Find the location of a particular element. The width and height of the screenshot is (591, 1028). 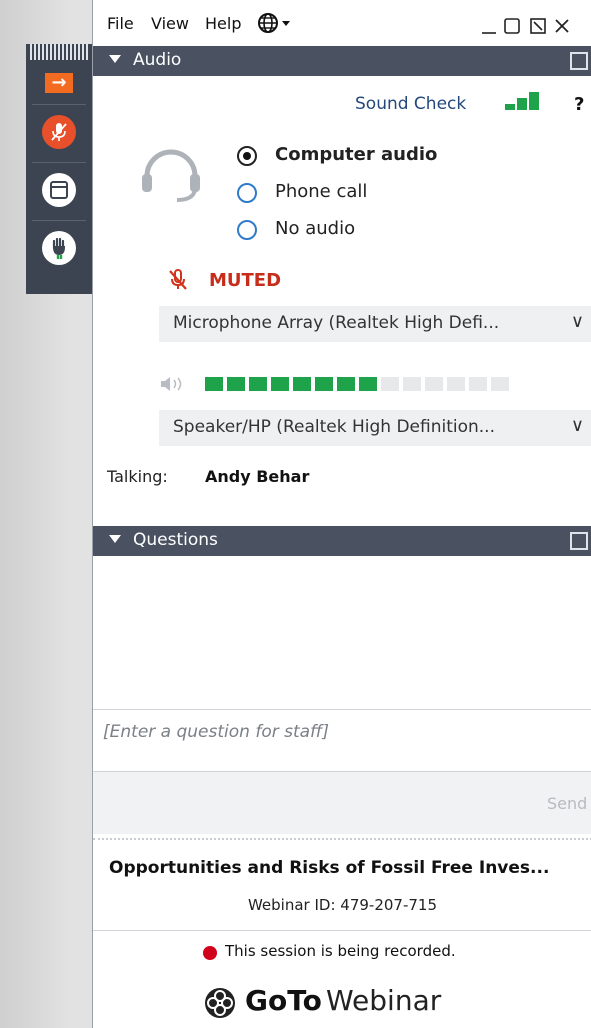

toolbar-grip is located at coordinates (59, 52).